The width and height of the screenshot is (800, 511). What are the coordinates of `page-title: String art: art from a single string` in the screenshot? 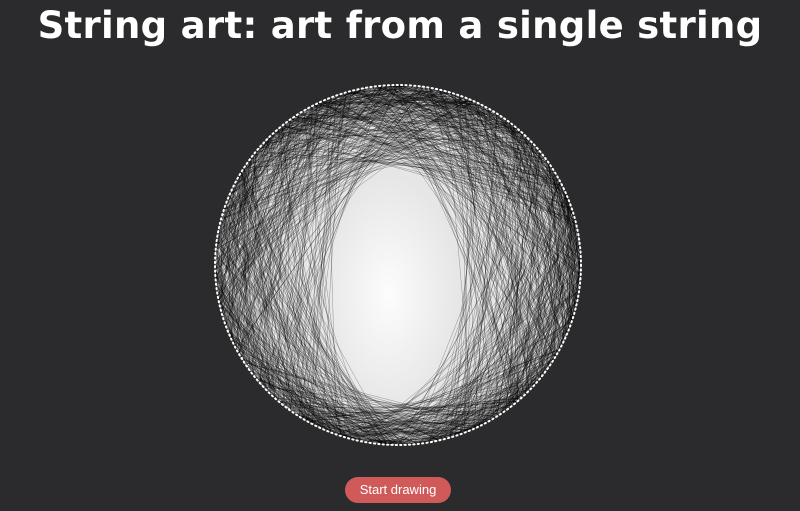 It's located at (400, 25).